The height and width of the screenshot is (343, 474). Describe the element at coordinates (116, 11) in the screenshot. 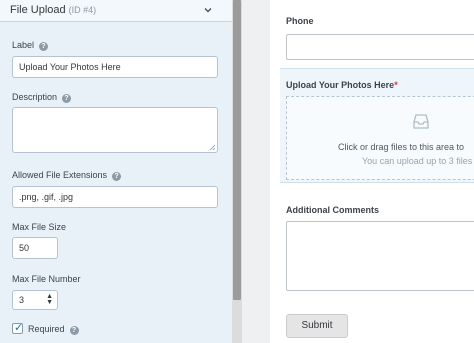

I see `file-upload-section-header: File Upload (ID #4)` at that location.